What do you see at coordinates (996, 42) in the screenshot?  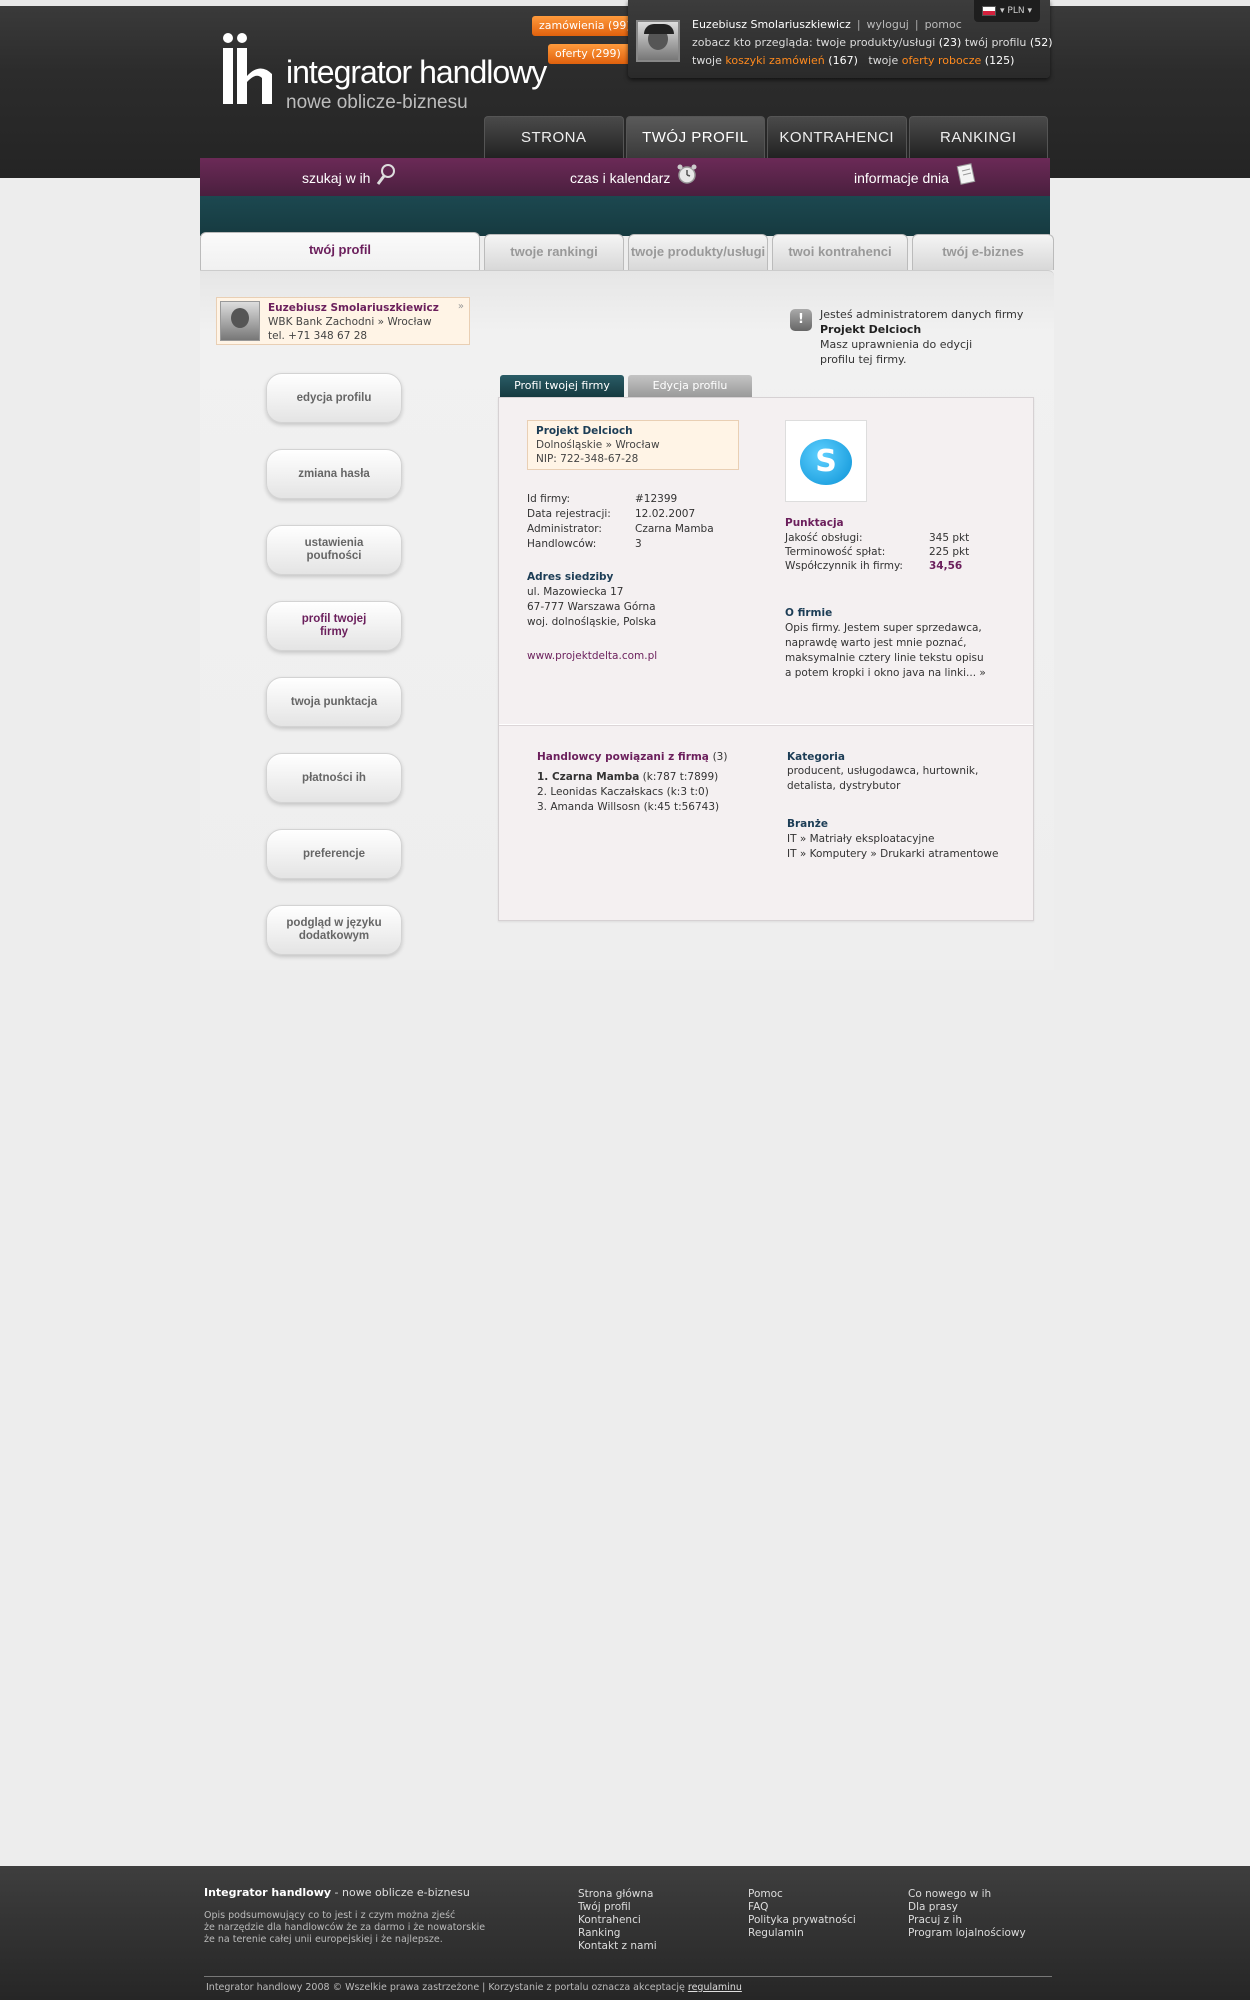 I see `viewed-profile-link: twój profilu` at bounding box center [996, 42].